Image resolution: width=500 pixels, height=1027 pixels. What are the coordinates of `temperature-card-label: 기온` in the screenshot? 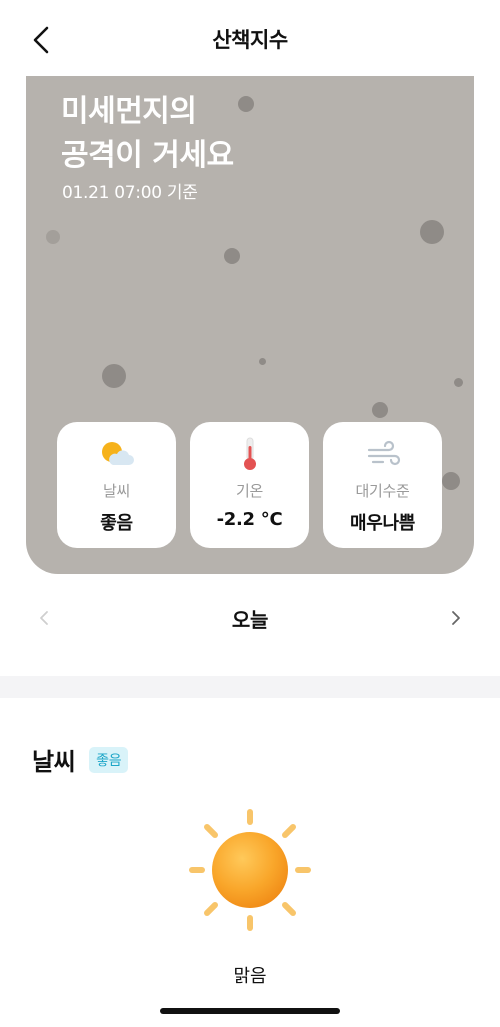 It's located at (249, 491).